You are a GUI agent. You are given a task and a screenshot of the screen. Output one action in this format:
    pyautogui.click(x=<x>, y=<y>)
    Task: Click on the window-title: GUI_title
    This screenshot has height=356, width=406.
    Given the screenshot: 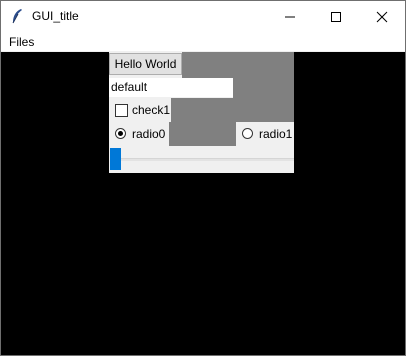 What is the action you would take?
    pyautogui.click(x=55, y=16)
    